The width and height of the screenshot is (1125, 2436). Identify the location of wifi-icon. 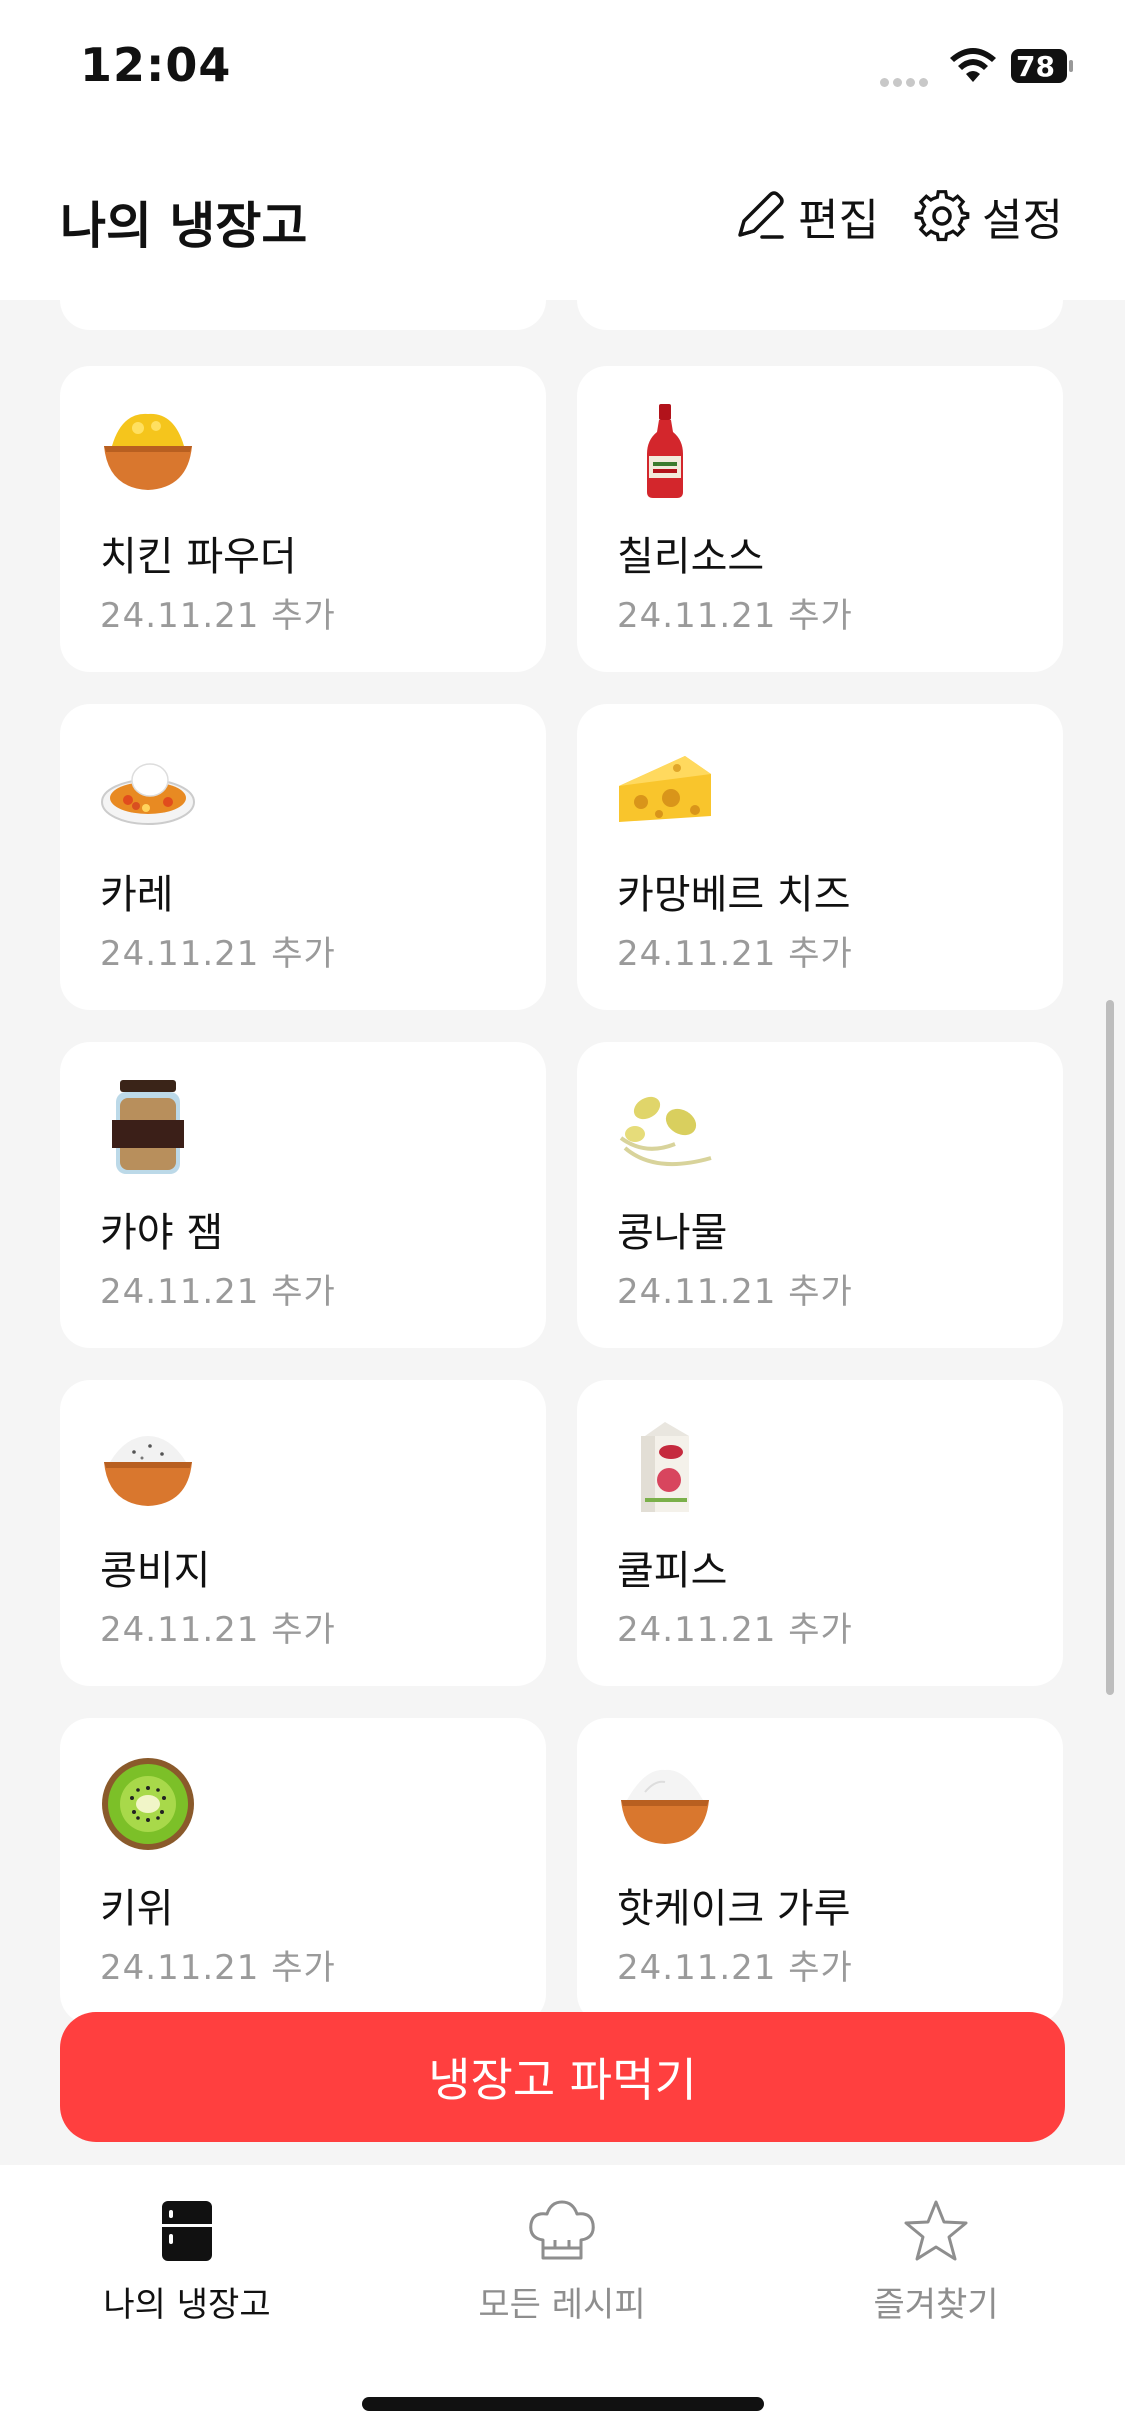
(973, 65).